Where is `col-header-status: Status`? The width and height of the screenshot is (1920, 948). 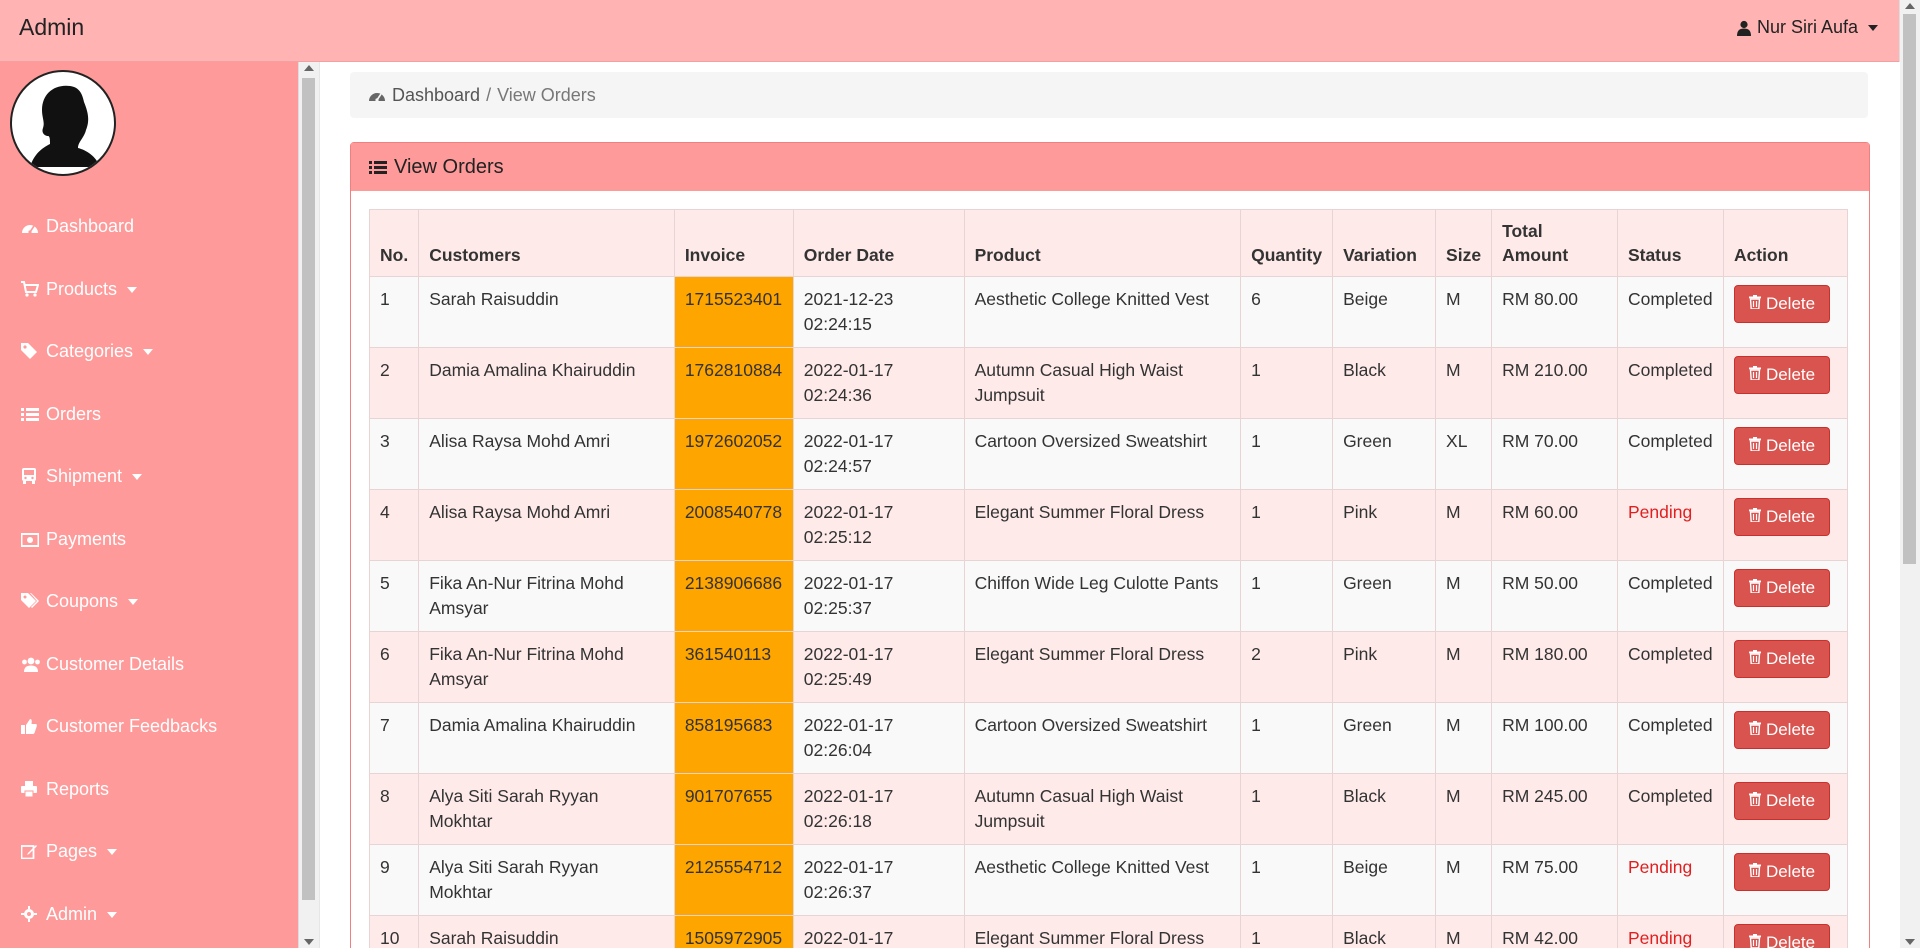
col-header-status: Status is located at coordinates (1670, 243).